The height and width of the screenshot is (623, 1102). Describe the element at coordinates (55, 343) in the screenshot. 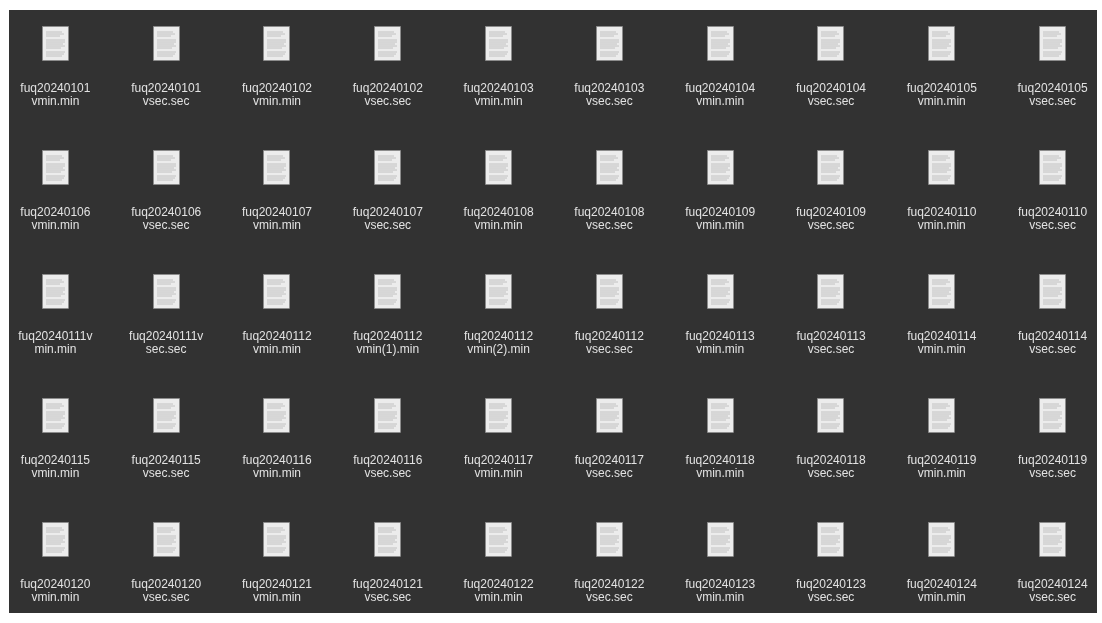

I see `file-name: fuq20240111v min.min` at that location.